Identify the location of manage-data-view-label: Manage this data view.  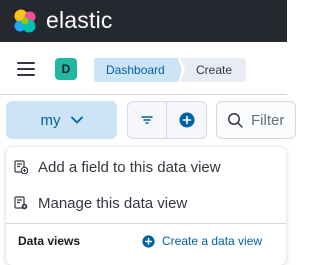
(113, 203).